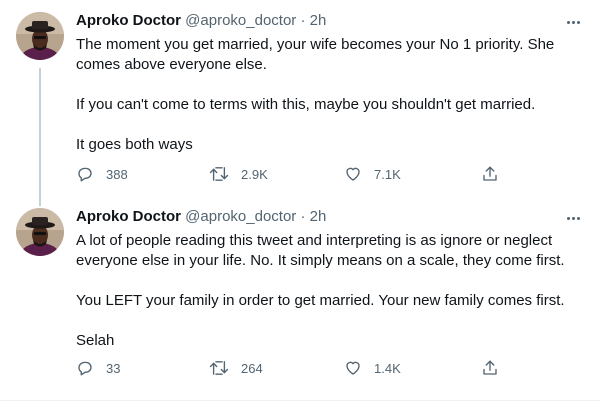 This screenshot has height=401, width=600. Describe the element at coordinates (252, 368) in the screenshot. I see `retweet-count: 264` at that location.